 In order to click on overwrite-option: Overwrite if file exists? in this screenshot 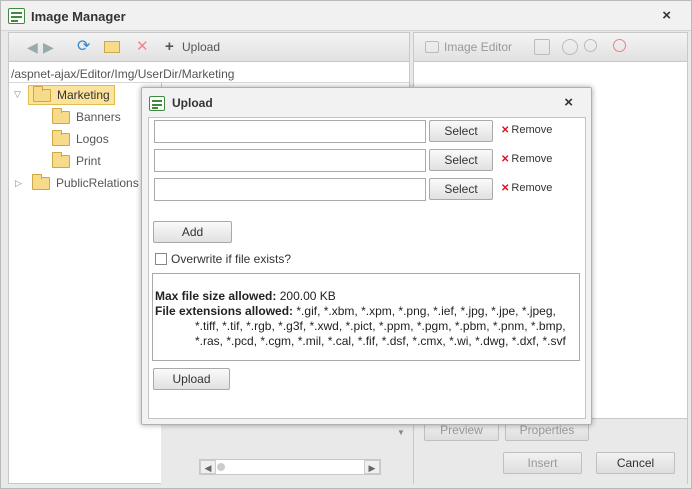, I will do `click(223, 259)`.